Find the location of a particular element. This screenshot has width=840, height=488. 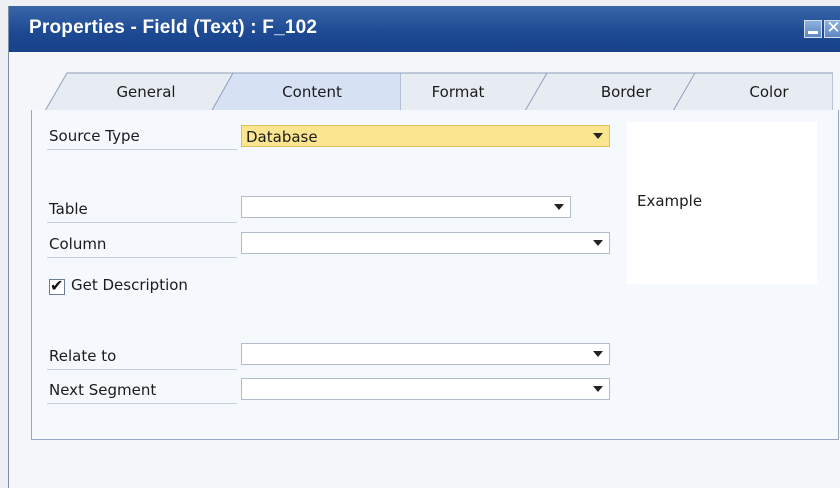

minimize-button is located at coordinates (813, 29).